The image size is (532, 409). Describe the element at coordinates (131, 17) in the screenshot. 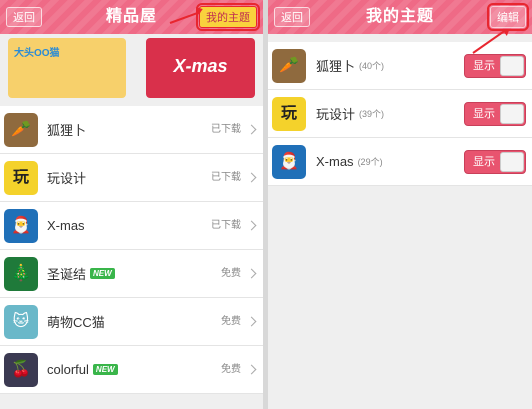

I see `store-topbar: 返回 精品屋 我的主题` at that location.